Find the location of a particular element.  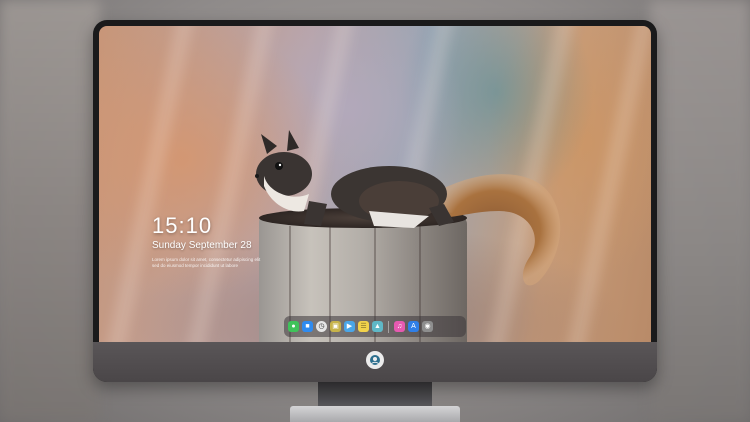

backdrop-blur-right is located at coordinates (700, 211).